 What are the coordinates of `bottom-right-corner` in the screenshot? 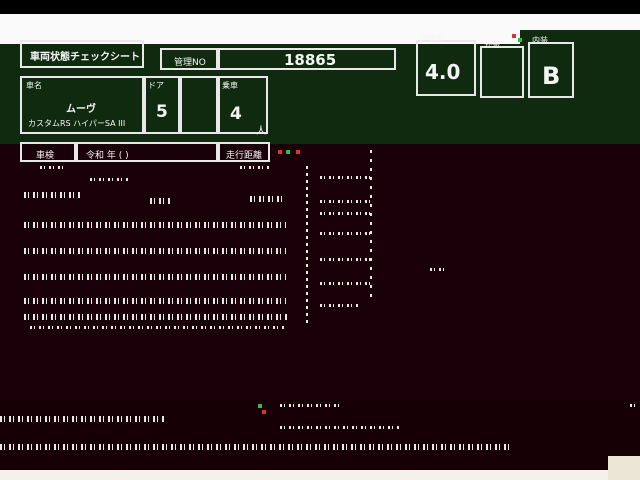 It's located at (624, 468).